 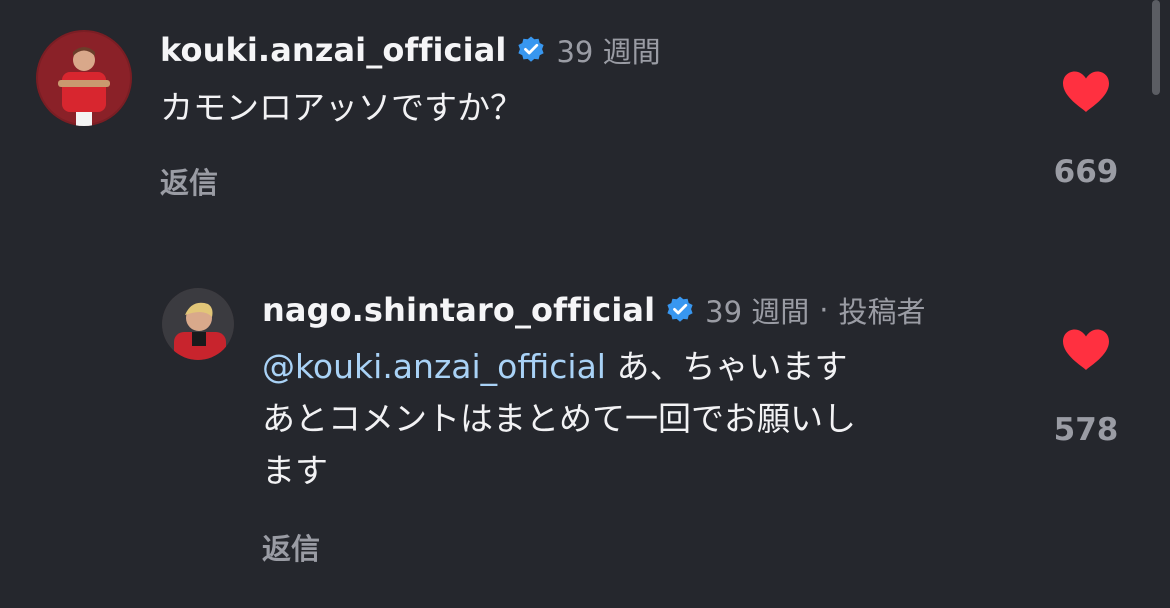 I want to click on scrollbar, so click(x=1156, y=47).